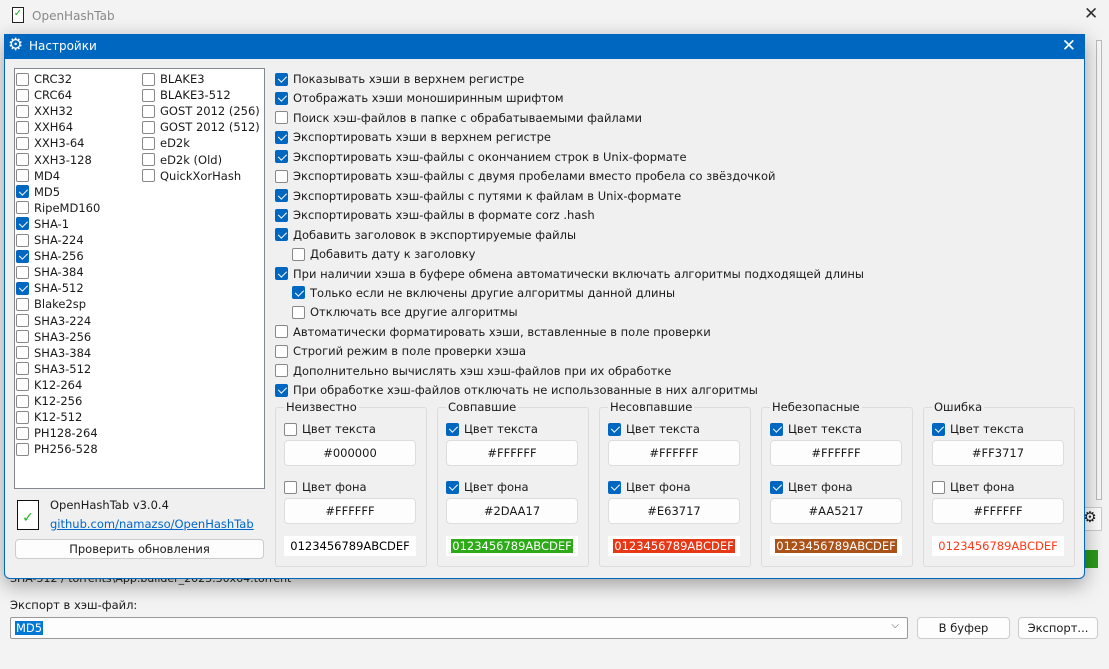  What do you see at coordinates (201, 127) in the screenshot?
I see `algorithm-checkbox: GOST 2012 (512)` at bounding box center [201, 127].